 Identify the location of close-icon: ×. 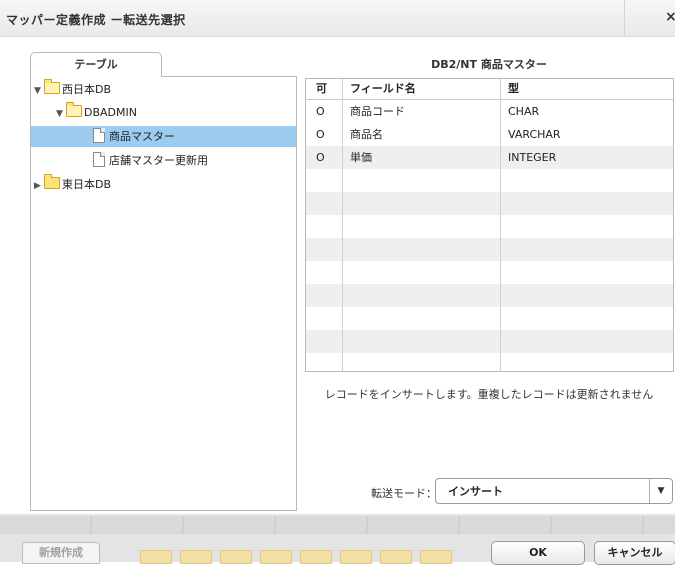
(670, 17).